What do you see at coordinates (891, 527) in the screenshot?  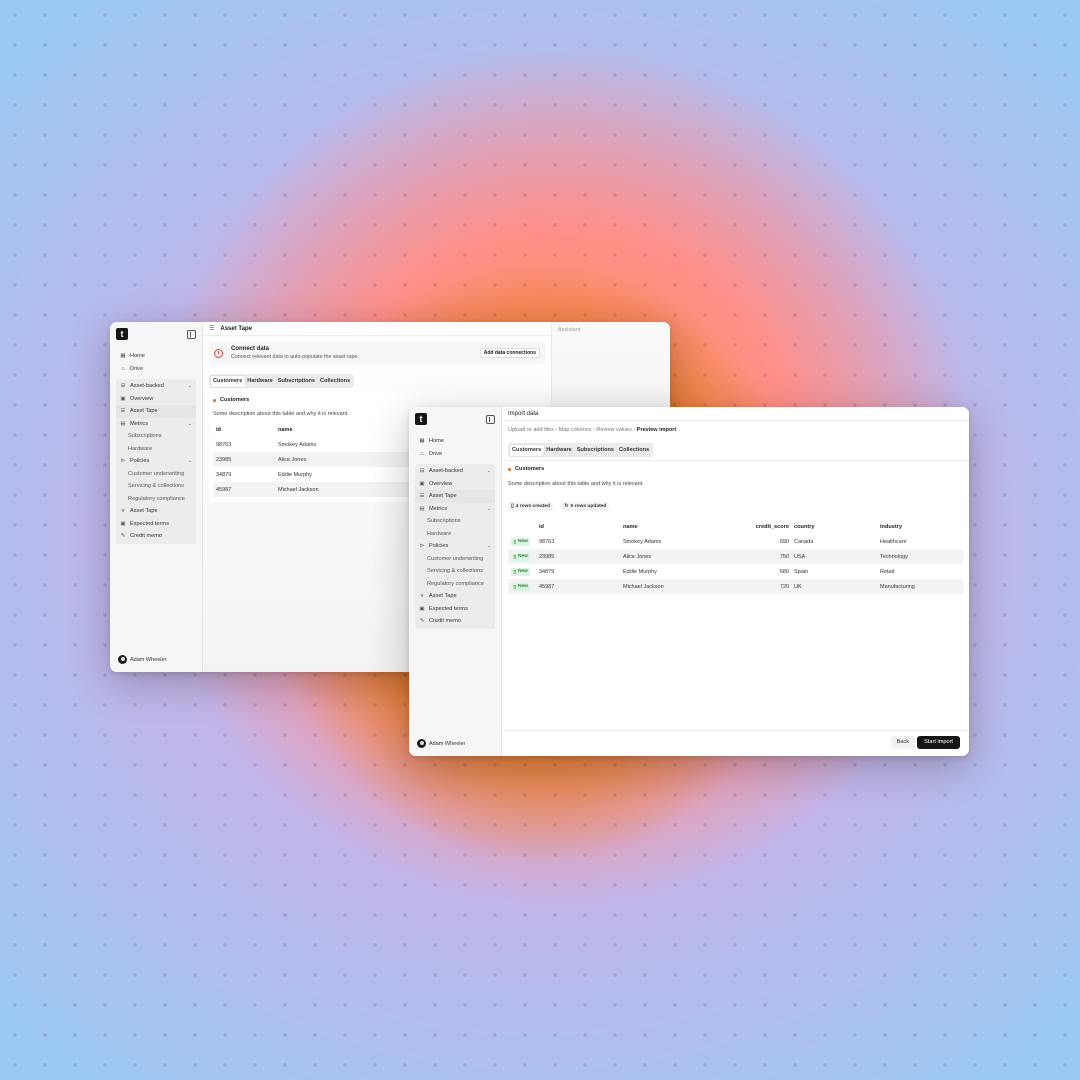 I see `column-header: industry` at bounding box center [891, 527].